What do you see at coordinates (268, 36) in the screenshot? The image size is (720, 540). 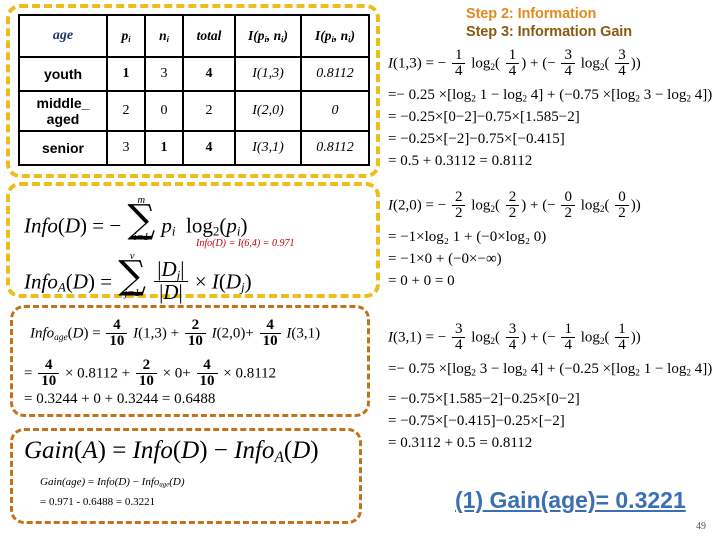 I see `col-header-i-expr: I(pi, ni)` at bounding box center [268, 36].